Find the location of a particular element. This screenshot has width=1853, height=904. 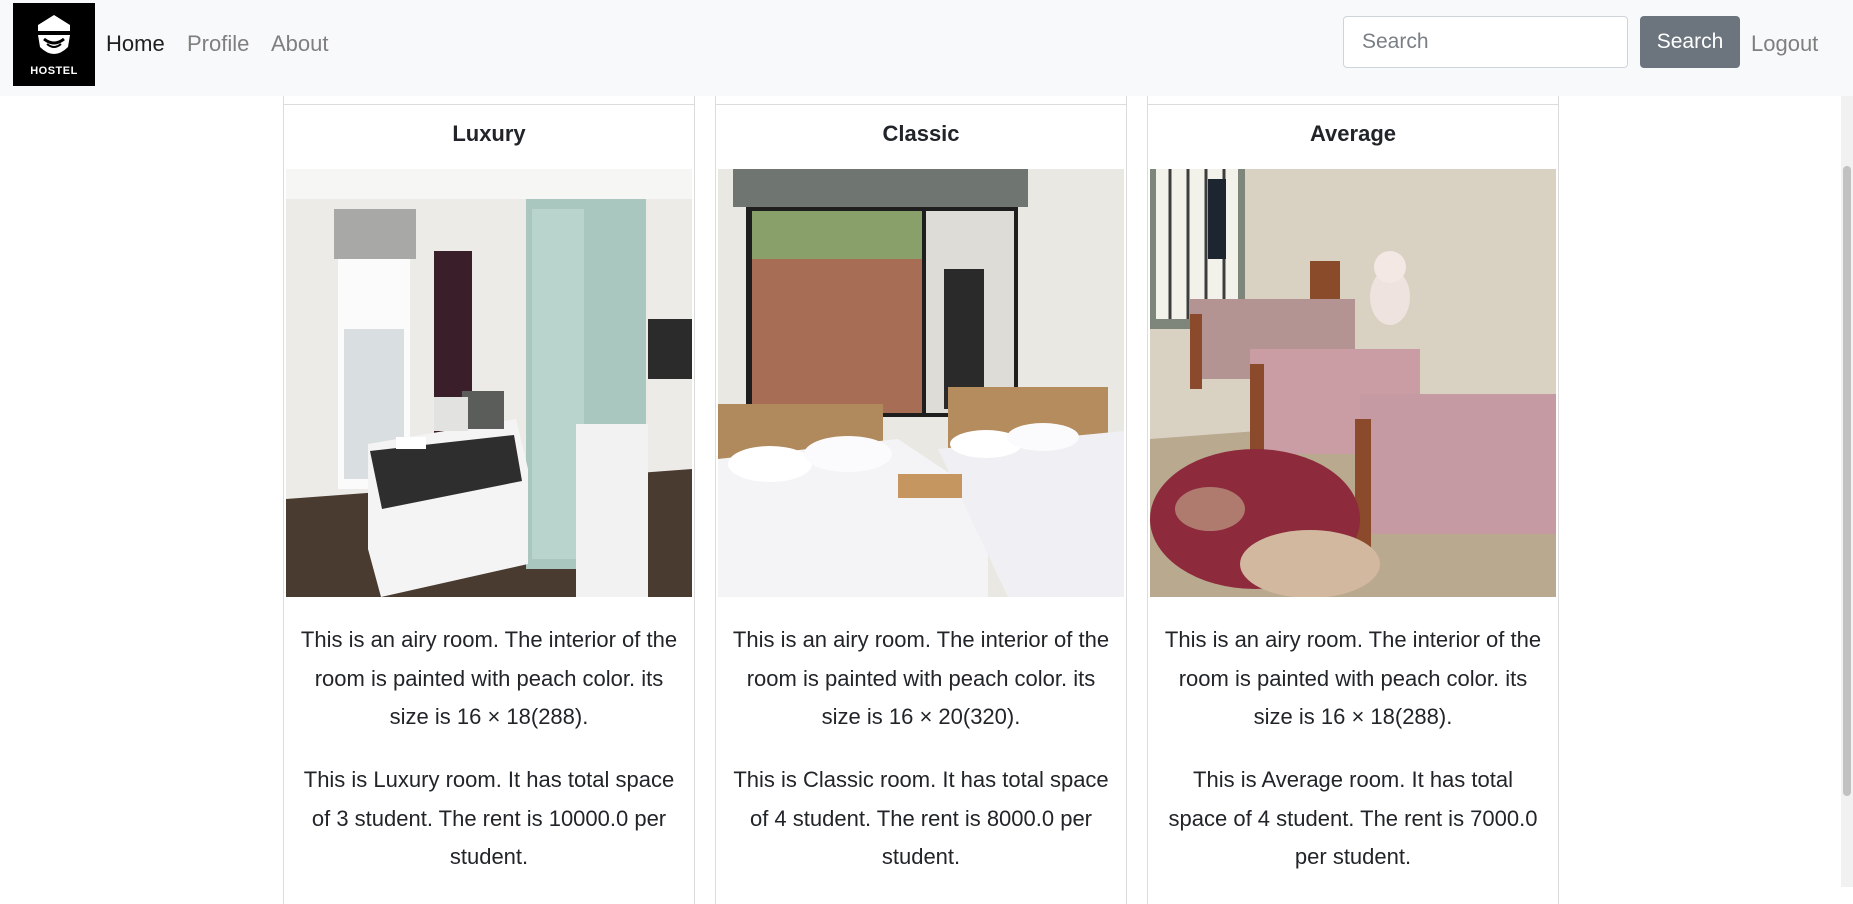

scrollbar-thumb is located at coordinates (1847, 481).